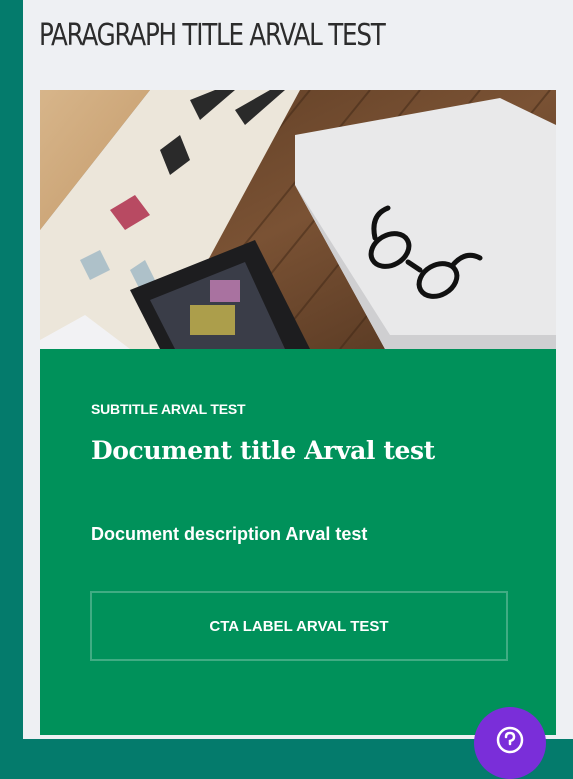 Image resolution: width=573 pixels, height=779 pixels. I want to click on card-title: Document title Arval test, so click(263, 450).